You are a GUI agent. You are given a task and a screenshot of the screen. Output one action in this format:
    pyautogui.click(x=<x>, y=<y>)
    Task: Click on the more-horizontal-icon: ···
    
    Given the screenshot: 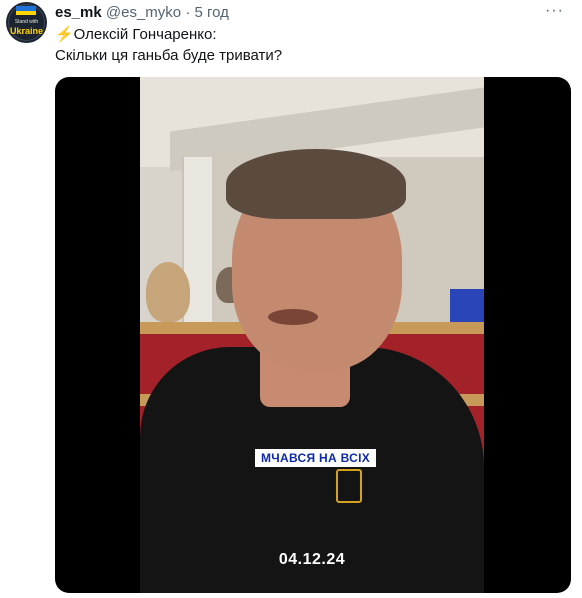 What is the action you would take?
    pyautogui.click(x=554, y=11)
    